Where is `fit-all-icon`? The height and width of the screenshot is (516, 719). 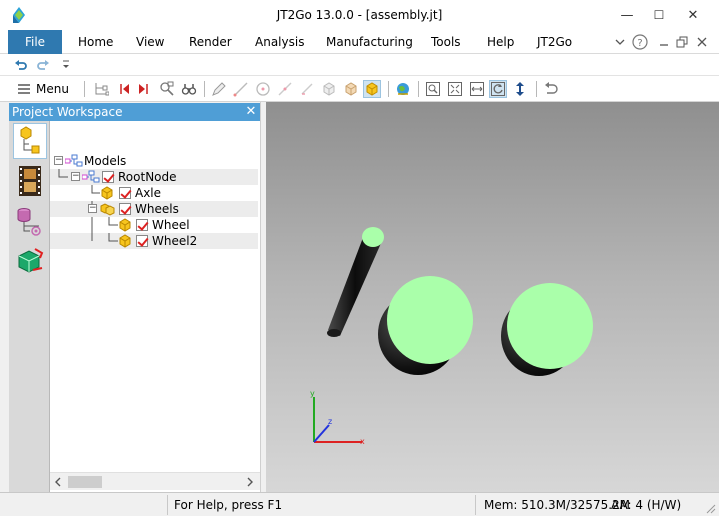 fit-all-icon is located at coordinates (455, 89).